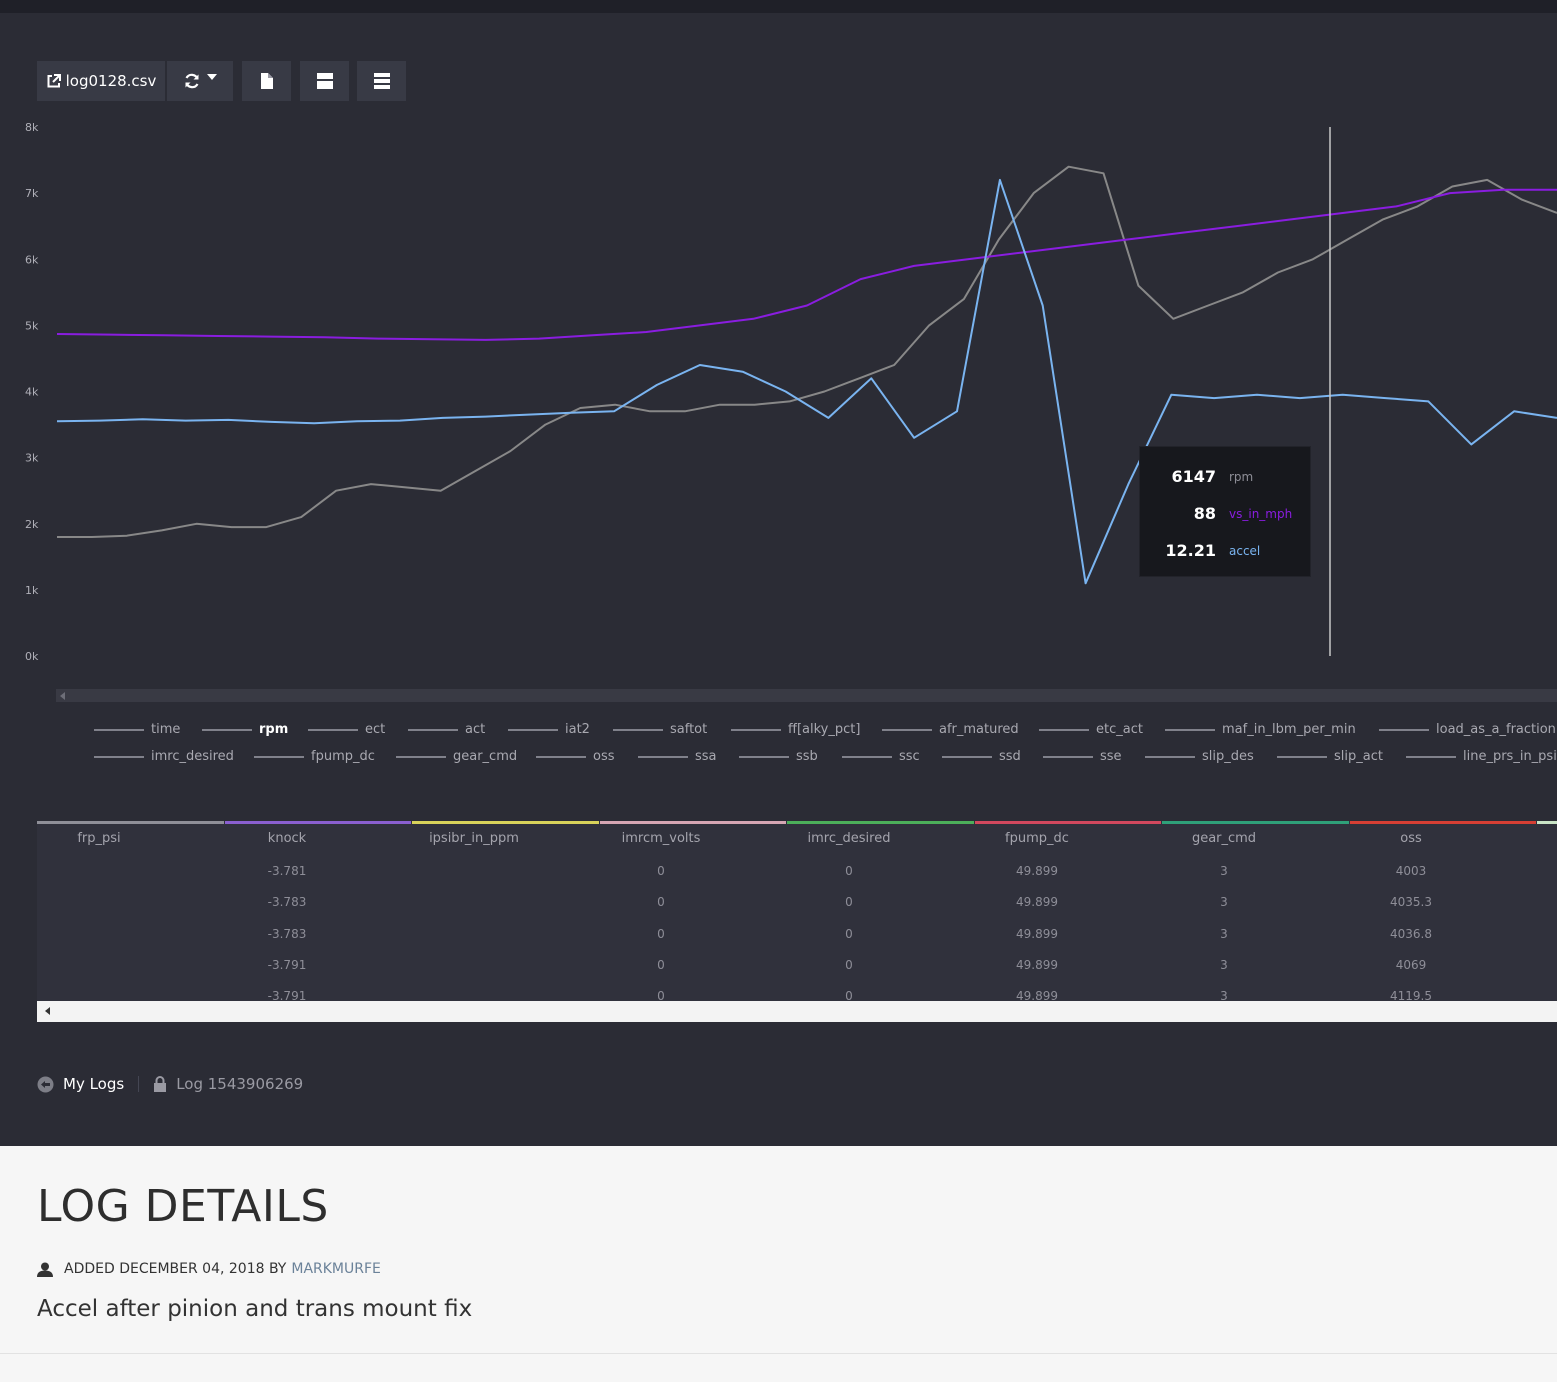  Describe the element at coordinates (1228, 756) in the screenshot. I see `legend-label: slip_des` at that location.